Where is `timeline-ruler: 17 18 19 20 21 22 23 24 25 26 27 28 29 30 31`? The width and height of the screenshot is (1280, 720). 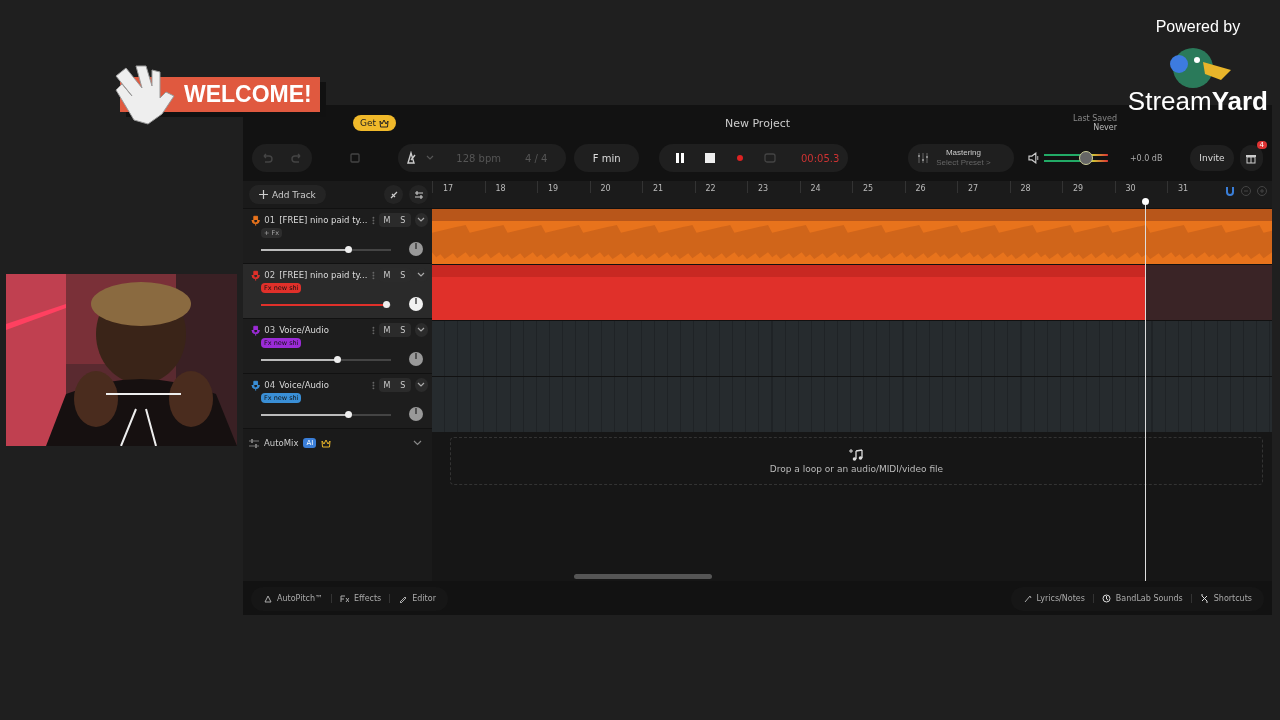
timeline-ruler: 17 18 19 20 21 22 23 24 25 26 27 28 29 30 31 is located at coordinates (852, 194).